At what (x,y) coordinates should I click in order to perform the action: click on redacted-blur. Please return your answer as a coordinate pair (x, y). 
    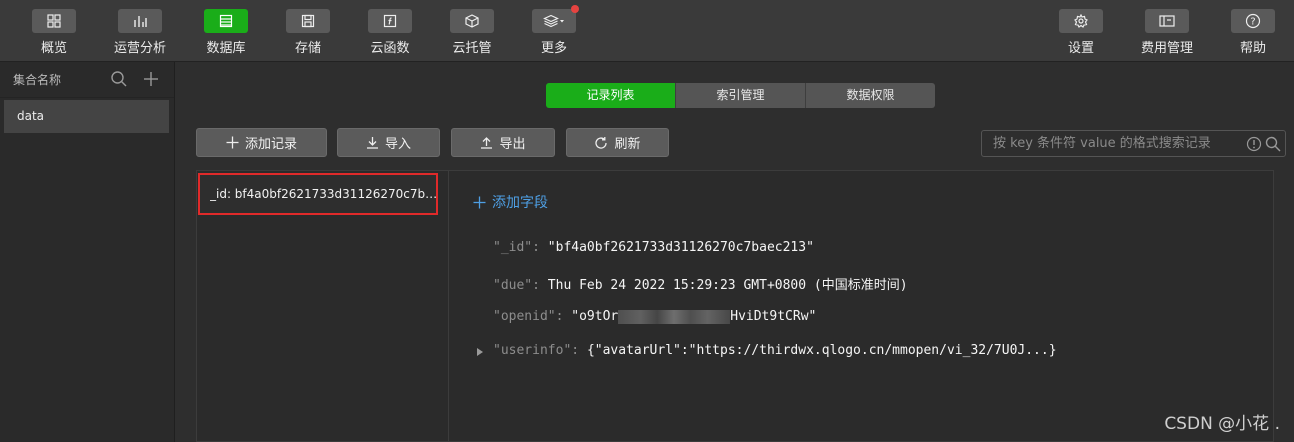
    Looking at the image, I should click on (674, 316).